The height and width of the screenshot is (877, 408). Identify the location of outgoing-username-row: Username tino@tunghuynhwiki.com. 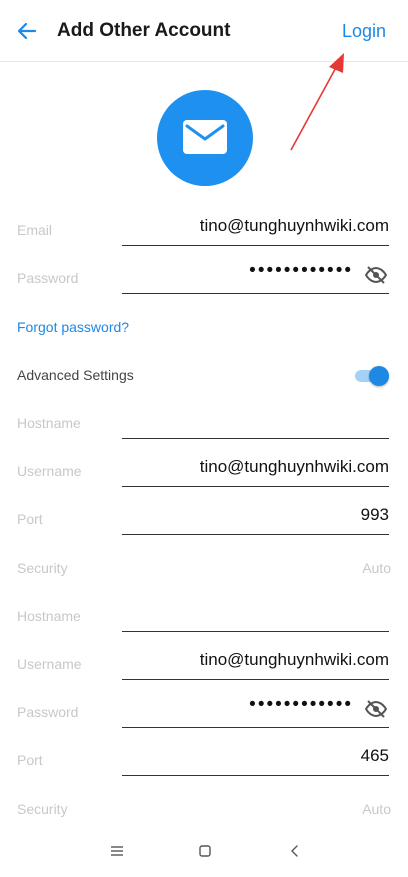
(204, 668).